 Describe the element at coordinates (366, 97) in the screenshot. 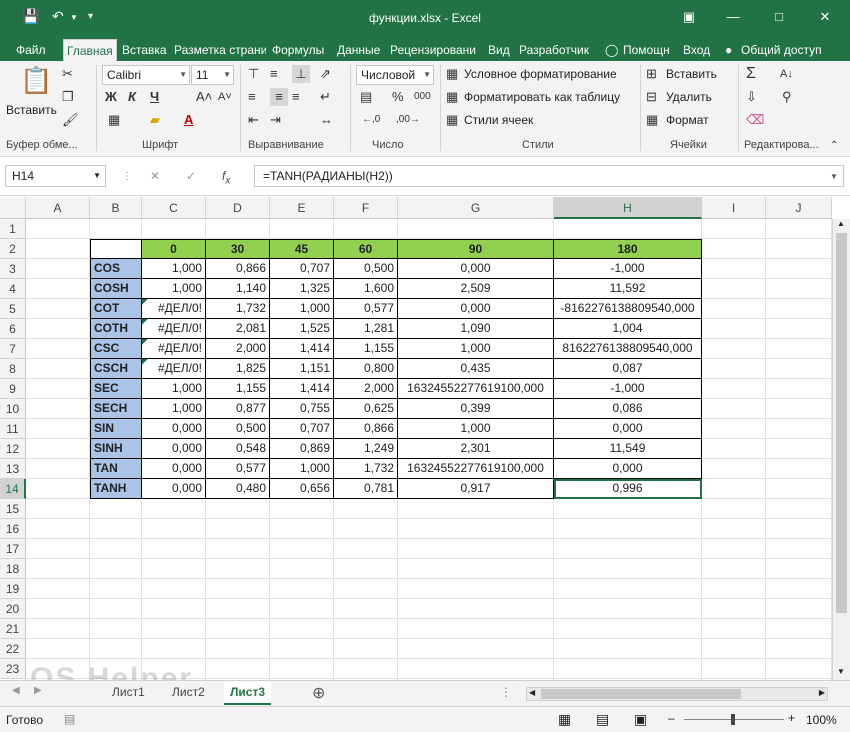

I see `accounting-format-icon: ▤` at that location.